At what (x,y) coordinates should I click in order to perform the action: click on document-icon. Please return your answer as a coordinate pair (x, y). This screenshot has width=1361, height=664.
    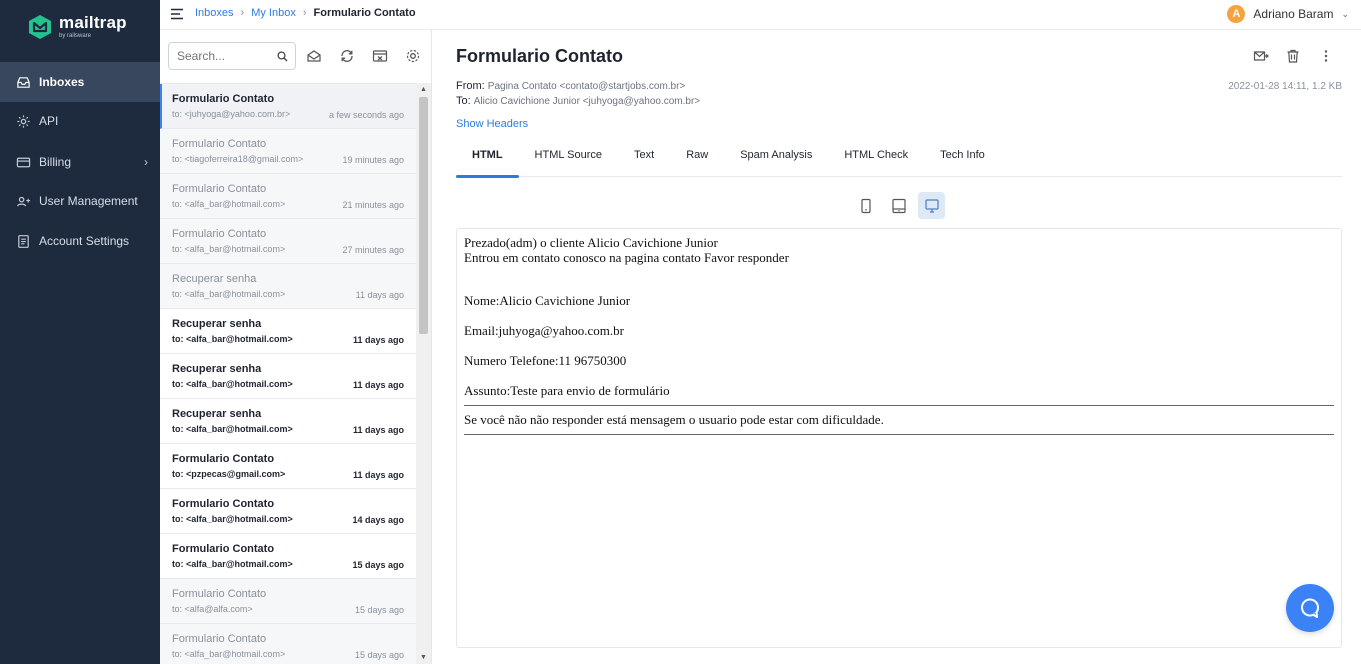
    Looking at the image, I should click on (23, 241).